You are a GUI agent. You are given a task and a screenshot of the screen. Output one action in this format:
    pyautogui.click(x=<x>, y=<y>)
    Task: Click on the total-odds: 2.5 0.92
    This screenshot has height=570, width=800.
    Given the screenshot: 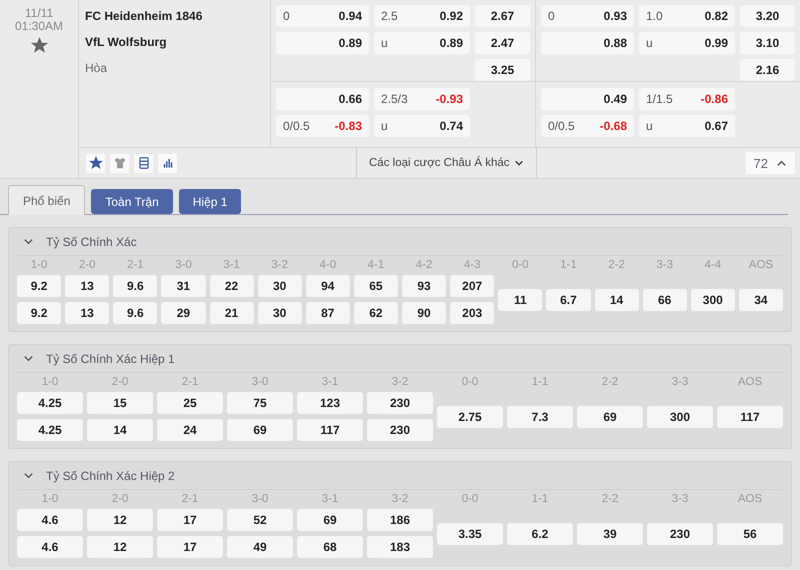 What is the action you would take?
    pyautogui.click(x=422, y=16)
    